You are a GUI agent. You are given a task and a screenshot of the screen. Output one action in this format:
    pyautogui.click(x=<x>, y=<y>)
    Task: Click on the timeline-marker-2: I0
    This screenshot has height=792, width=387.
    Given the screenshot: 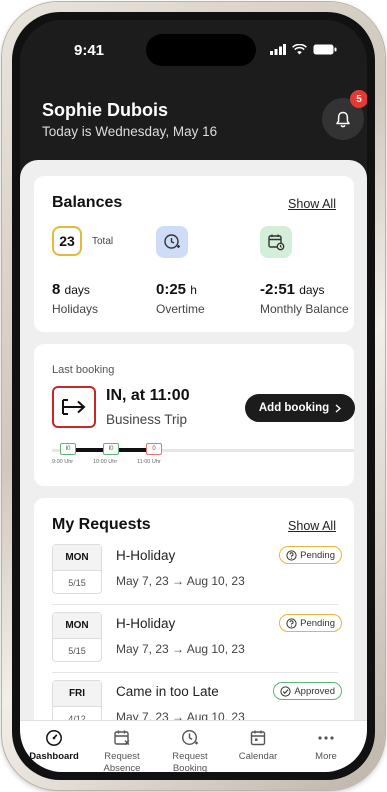 What is the action you would take?
    pyautogui.click(x=111, y=449)
    